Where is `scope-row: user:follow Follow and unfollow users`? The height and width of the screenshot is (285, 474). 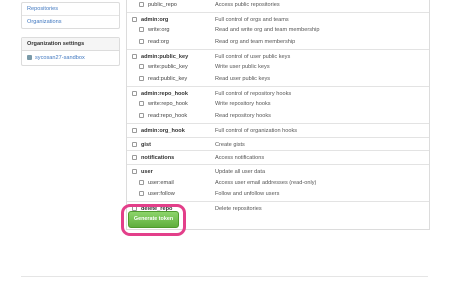 scope-row: user:follow Follow and unfollow users is located at coordinates (278, 194).